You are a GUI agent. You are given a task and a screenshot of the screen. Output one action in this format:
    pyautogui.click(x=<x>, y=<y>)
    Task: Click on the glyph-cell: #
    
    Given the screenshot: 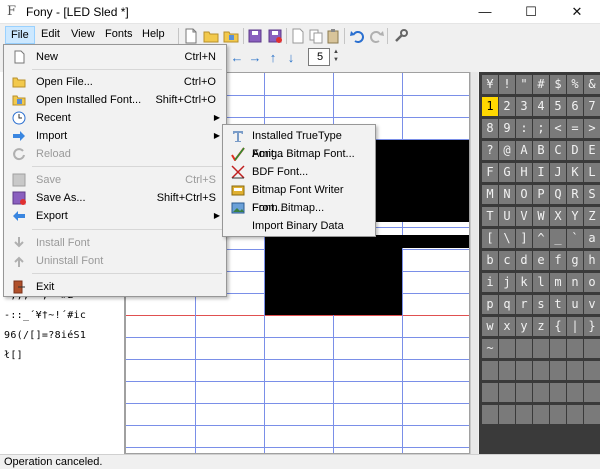 What is the action you would take?
    pyautogui.click(x=541, y=84)
    